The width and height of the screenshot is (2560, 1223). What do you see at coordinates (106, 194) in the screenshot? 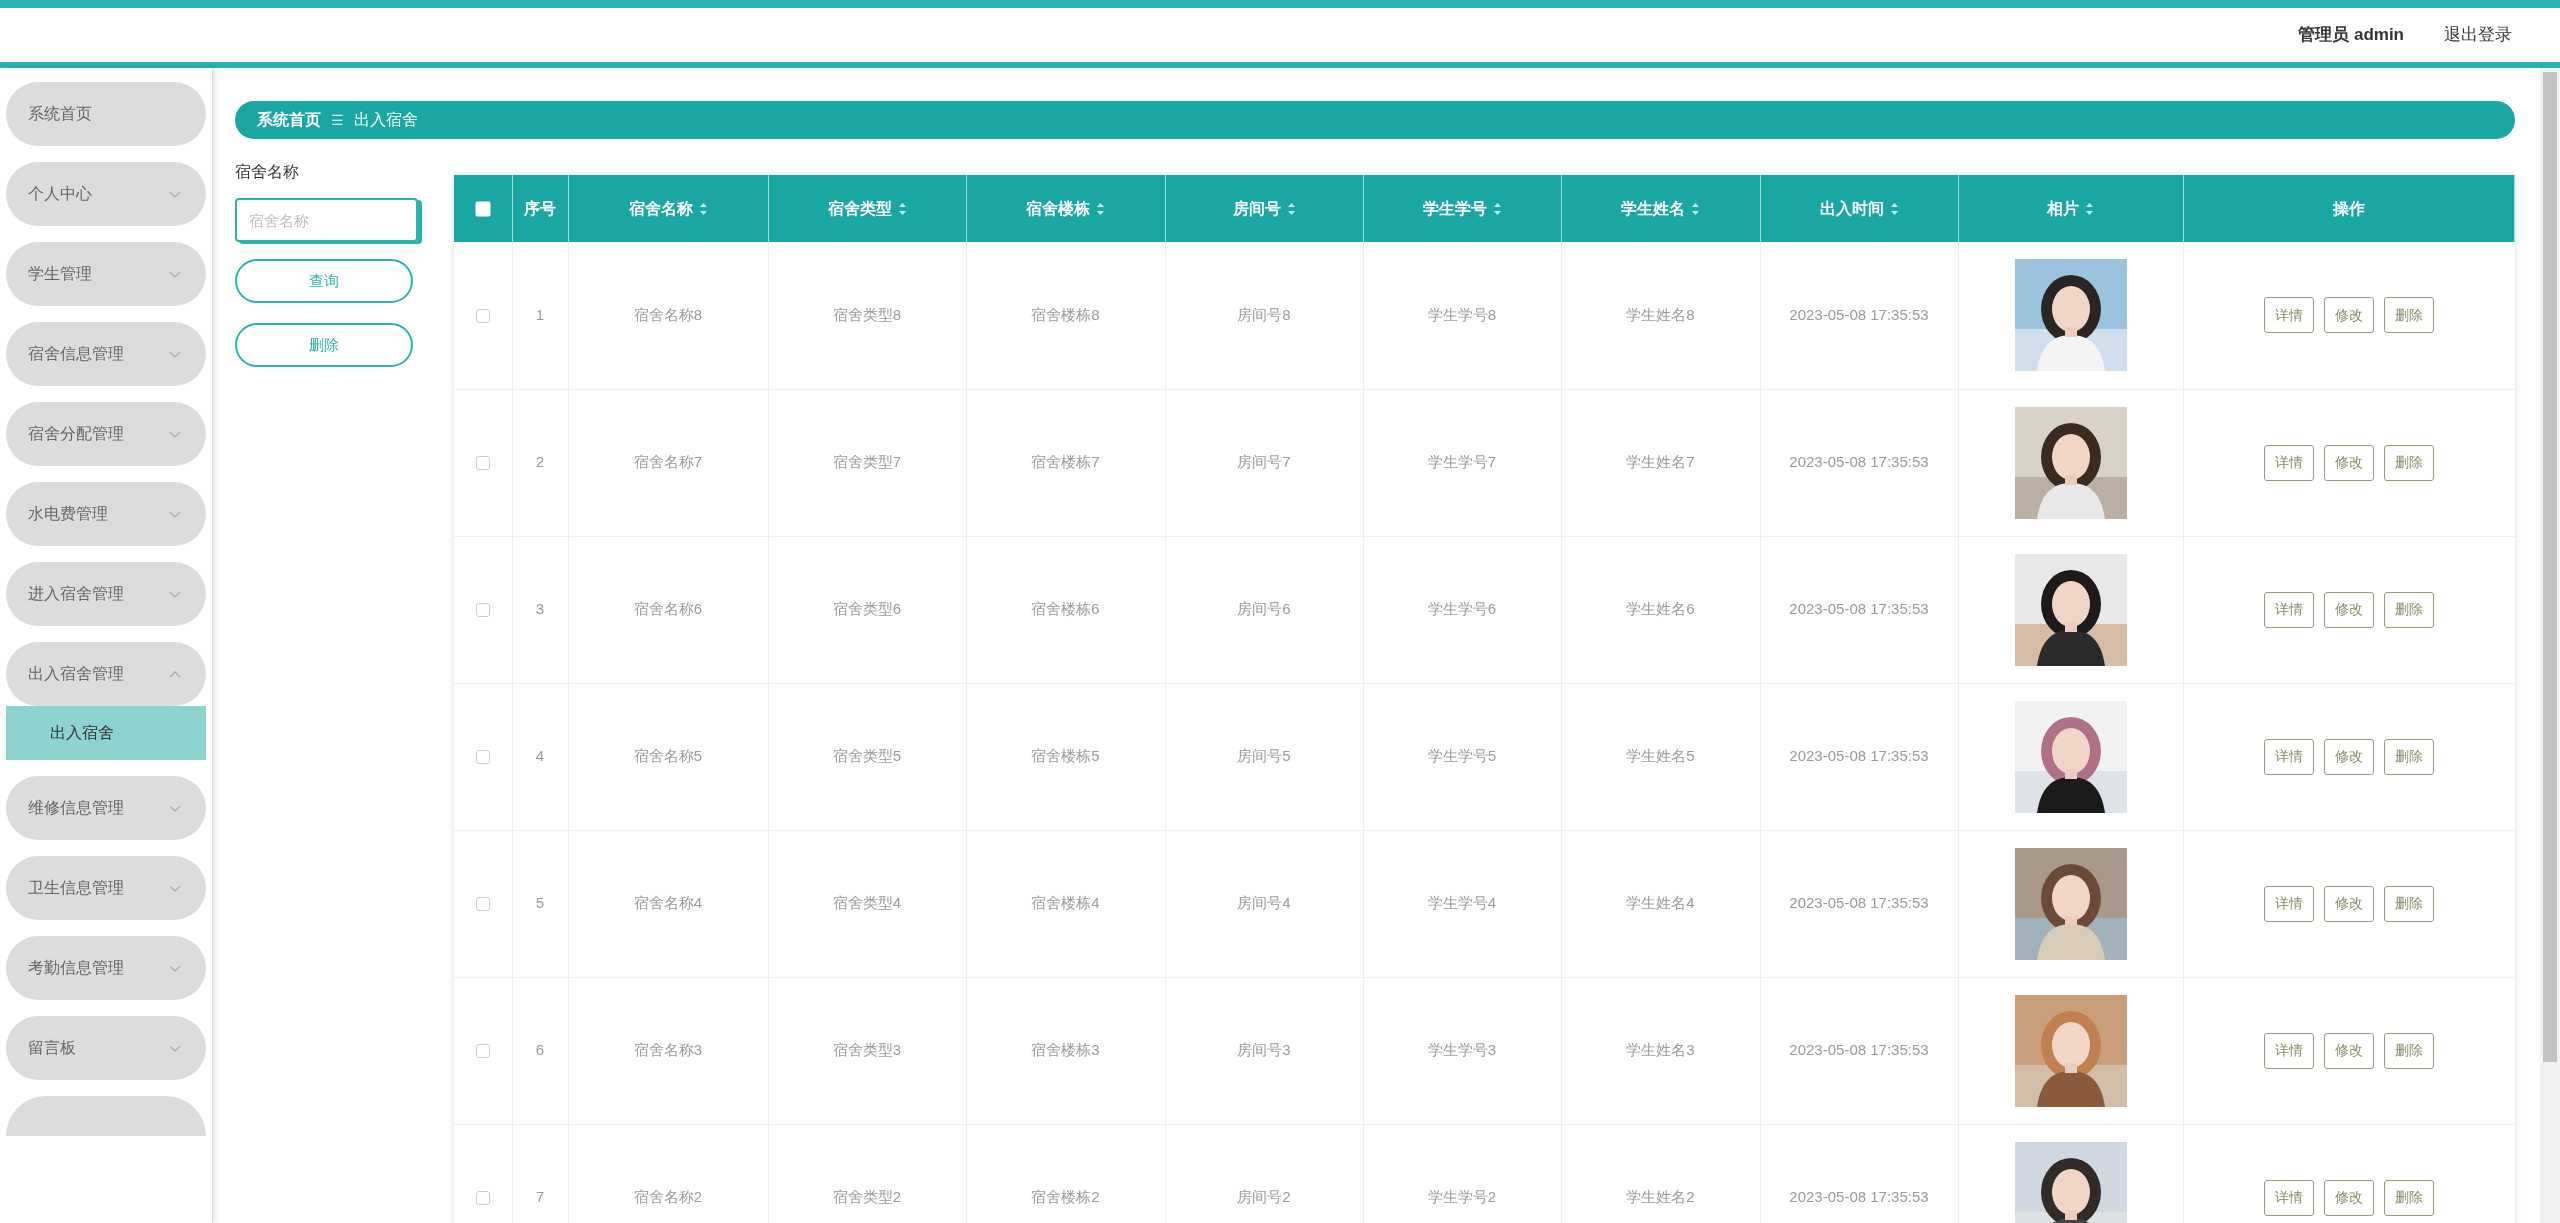
I see `sidebar-item: 个人中心` at bounding box center [106, 194].